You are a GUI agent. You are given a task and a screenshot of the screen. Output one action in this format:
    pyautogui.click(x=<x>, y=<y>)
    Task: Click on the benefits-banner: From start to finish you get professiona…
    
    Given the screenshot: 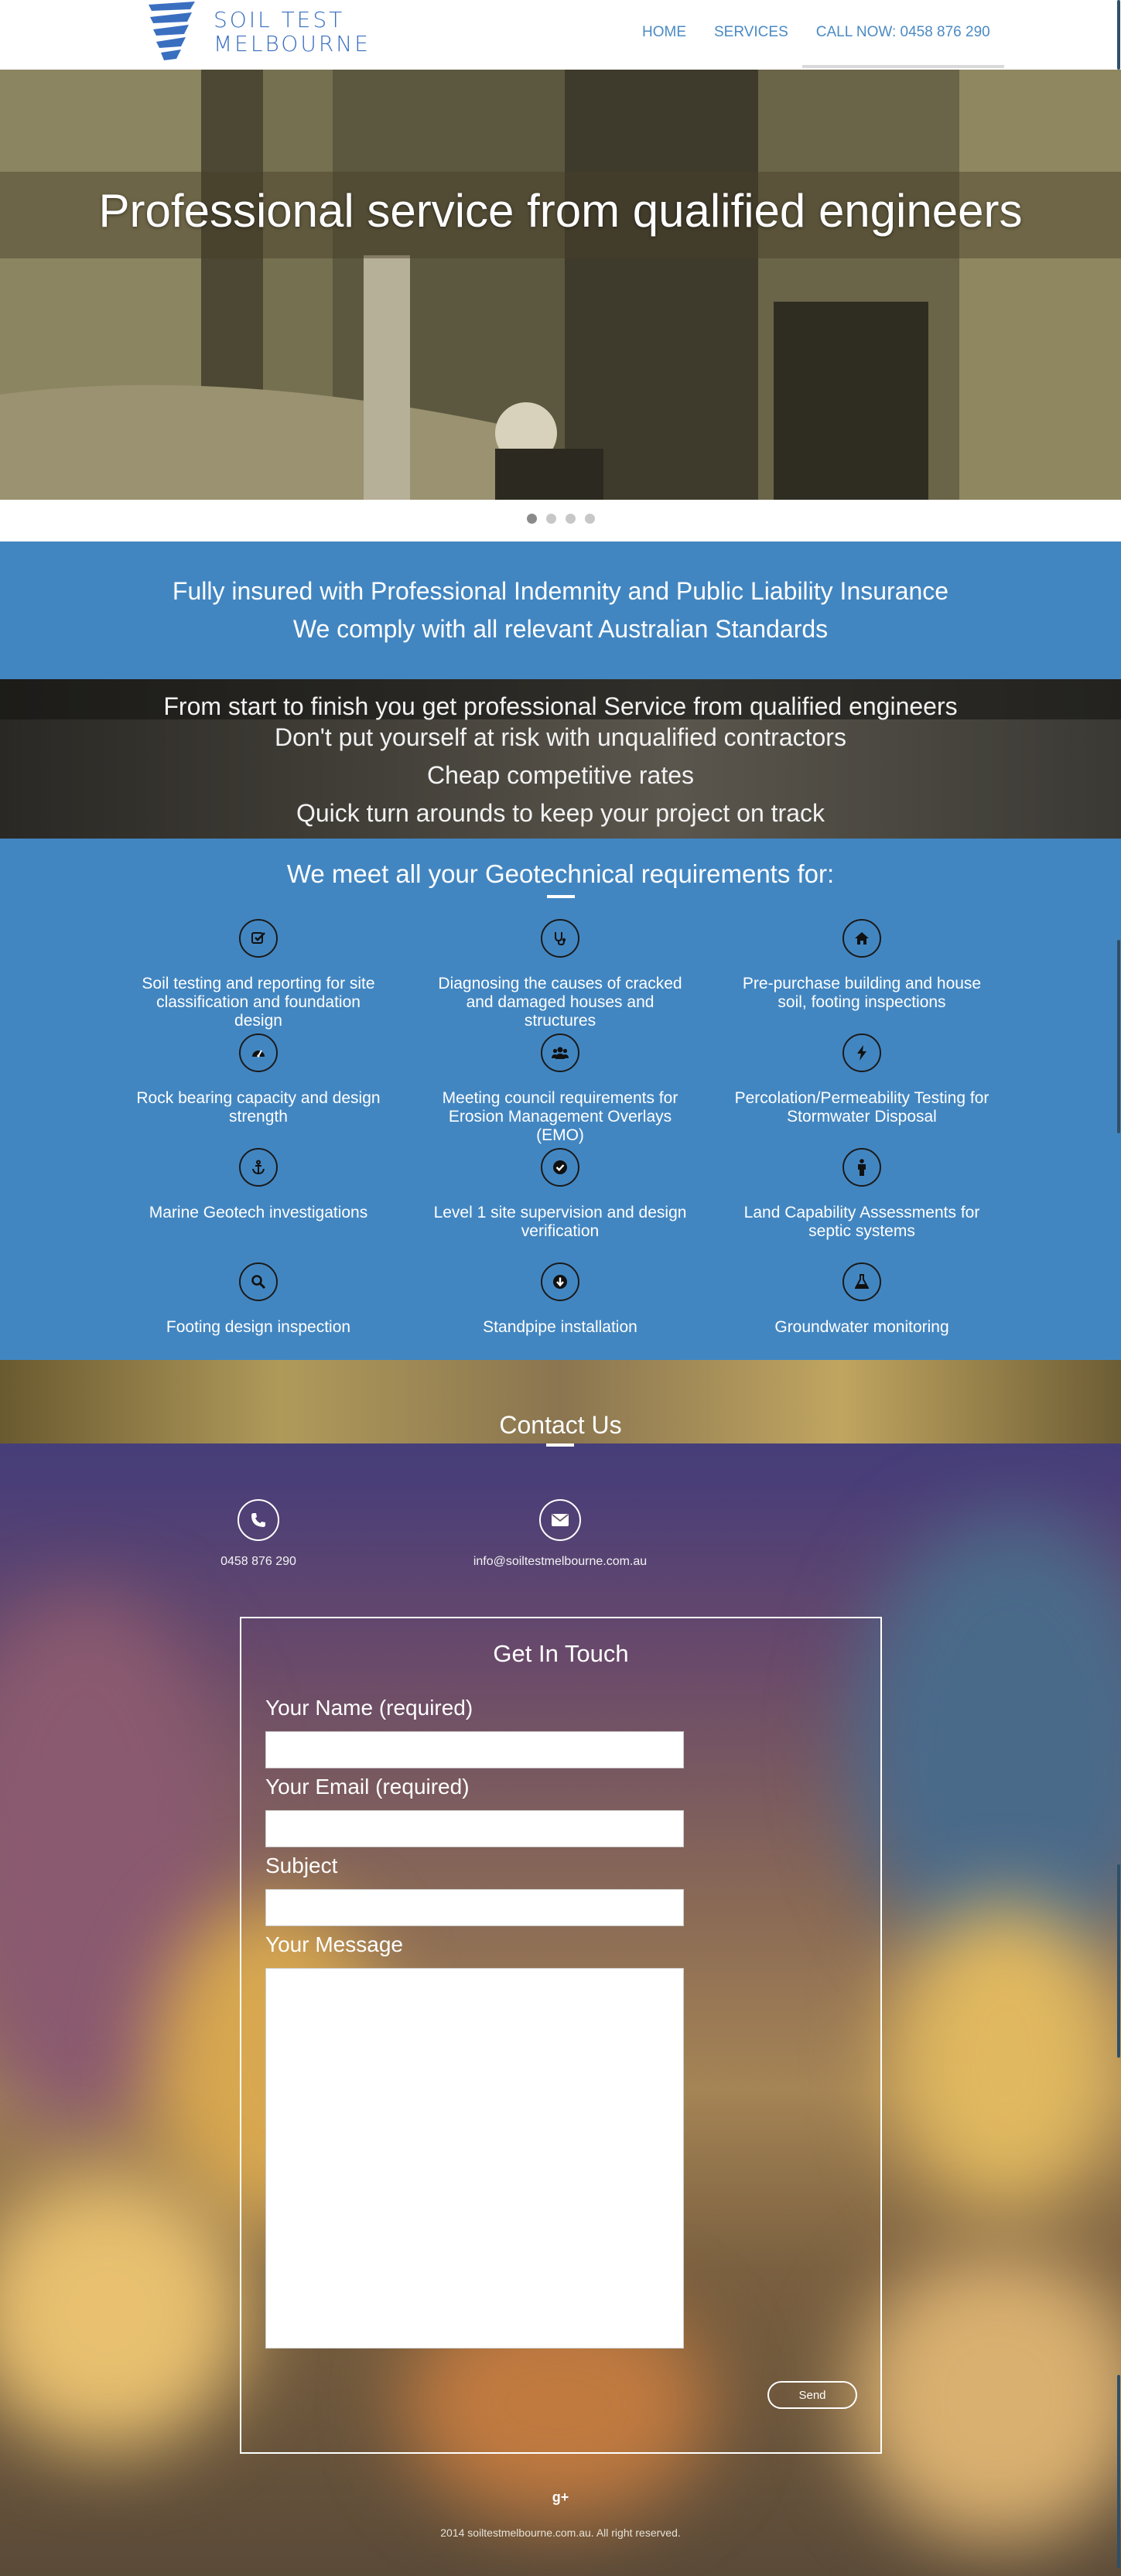 What is the action you would take?
    pyautogui.click(x=560, y=759)
    